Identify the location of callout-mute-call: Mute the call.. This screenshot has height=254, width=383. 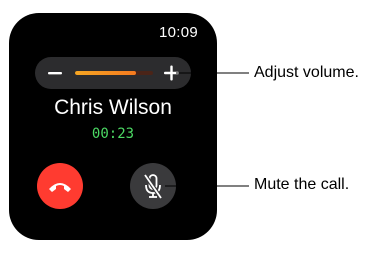
(302, 184).